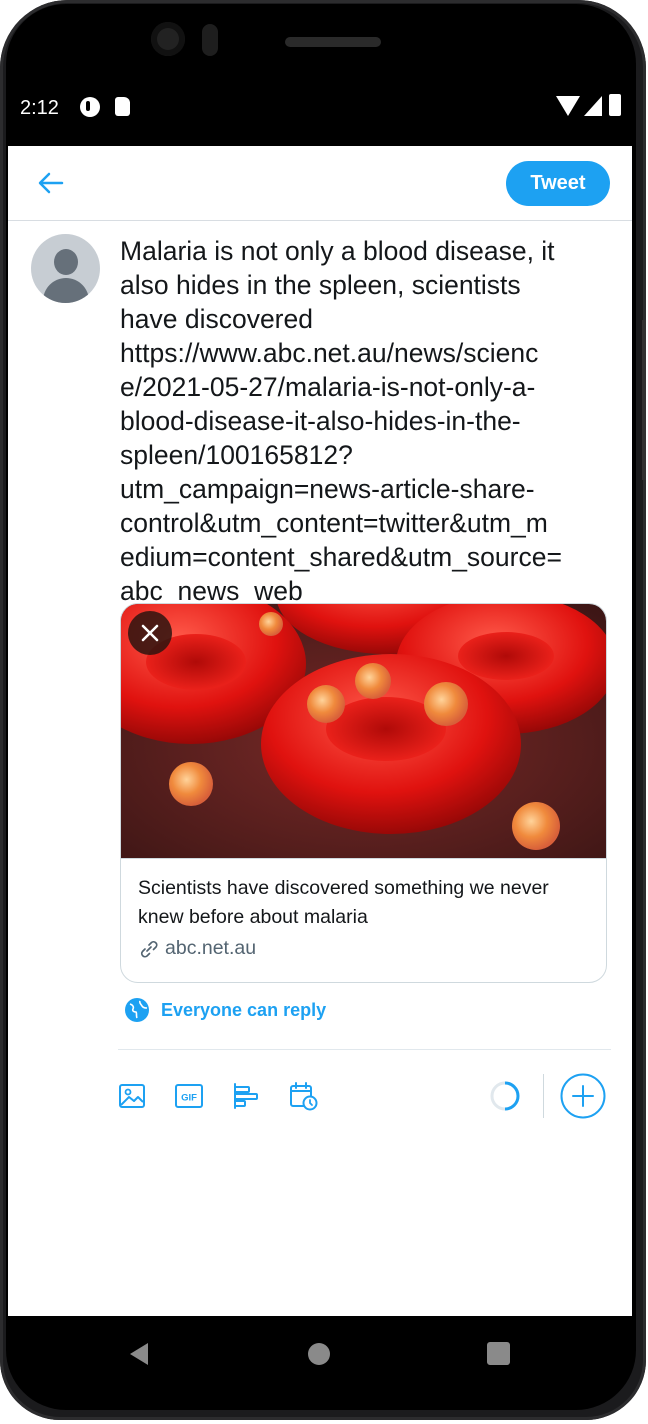 The height and width of the screenshot is (1424, 648). Describe the element at coordinates (39, 108) in the screenshot. I see `status-time: 2:12` at that location.